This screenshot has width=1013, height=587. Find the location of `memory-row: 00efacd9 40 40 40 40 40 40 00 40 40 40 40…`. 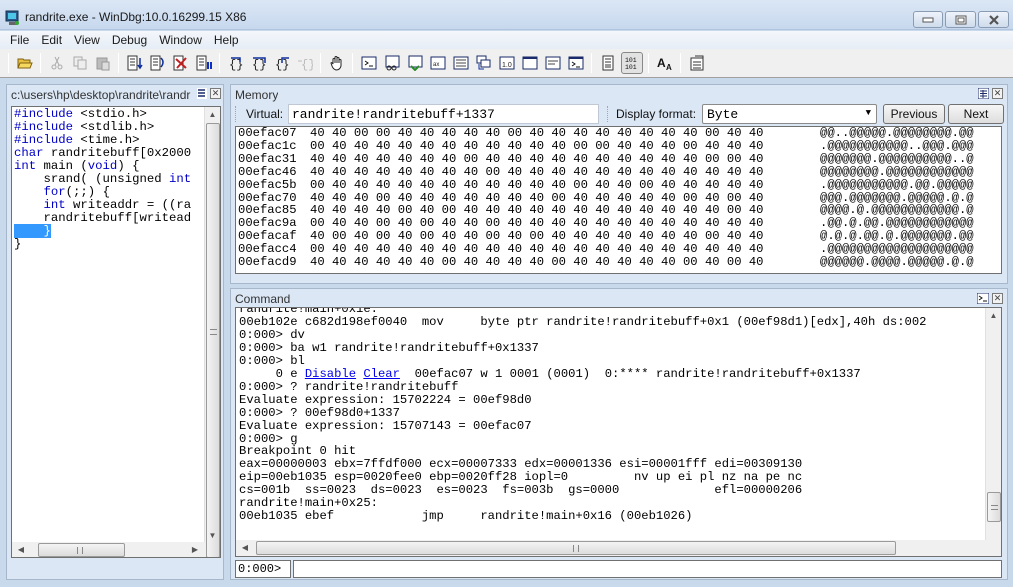

memory-row: 00efacd9 40 40 40 40 40 40 00 40 40 40 40… is located at coordinates (618, 262).